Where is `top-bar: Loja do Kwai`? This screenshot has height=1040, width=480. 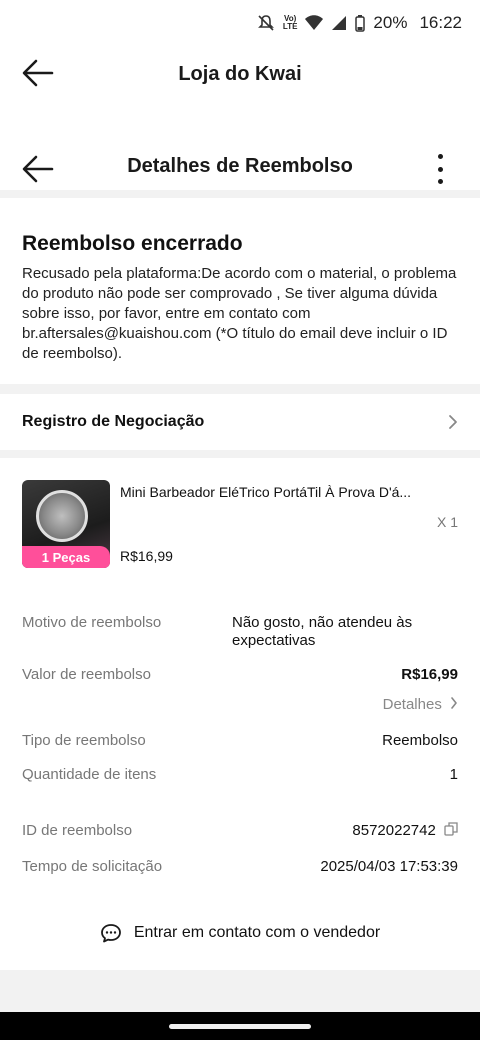
top-bar: Loja do Kwai is located at coordinates (240, 74).